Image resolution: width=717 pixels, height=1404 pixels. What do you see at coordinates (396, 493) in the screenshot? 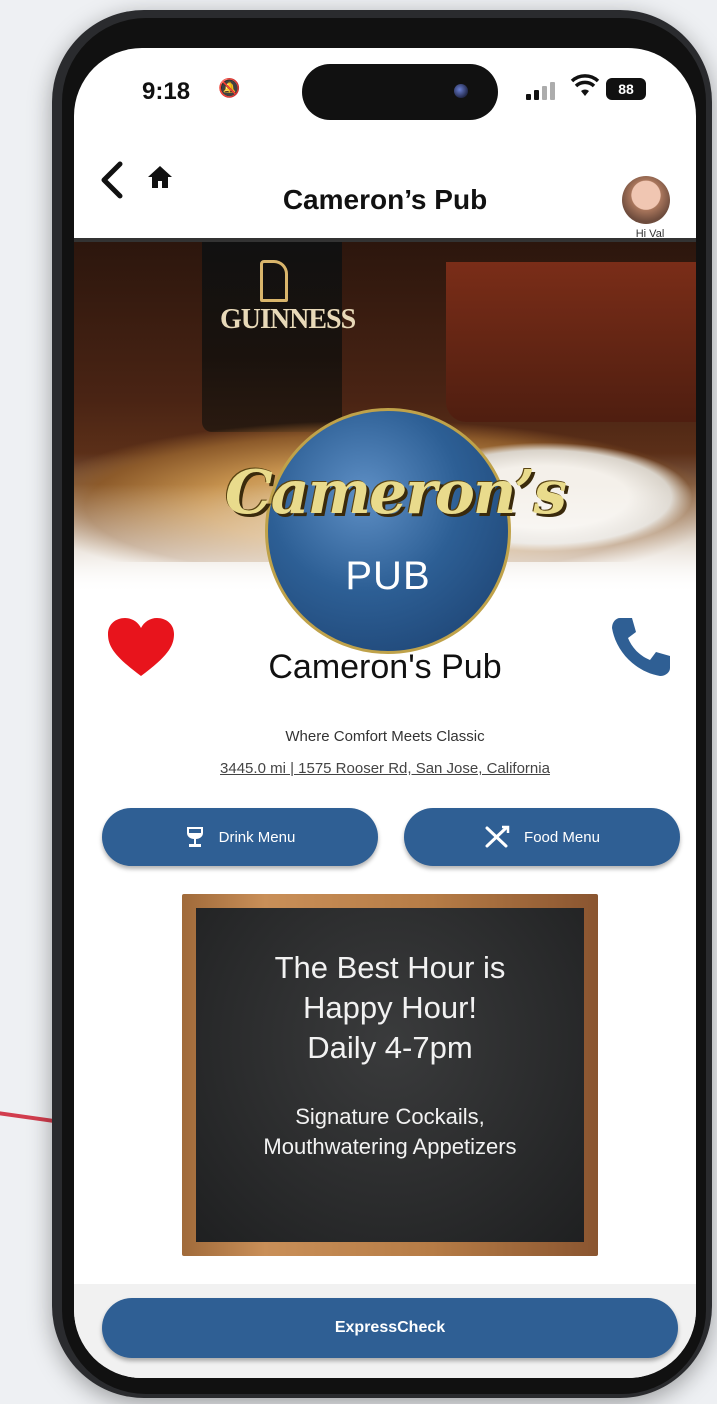
I see `logo-script: Cameron’s` at bounding box center [396, 493].